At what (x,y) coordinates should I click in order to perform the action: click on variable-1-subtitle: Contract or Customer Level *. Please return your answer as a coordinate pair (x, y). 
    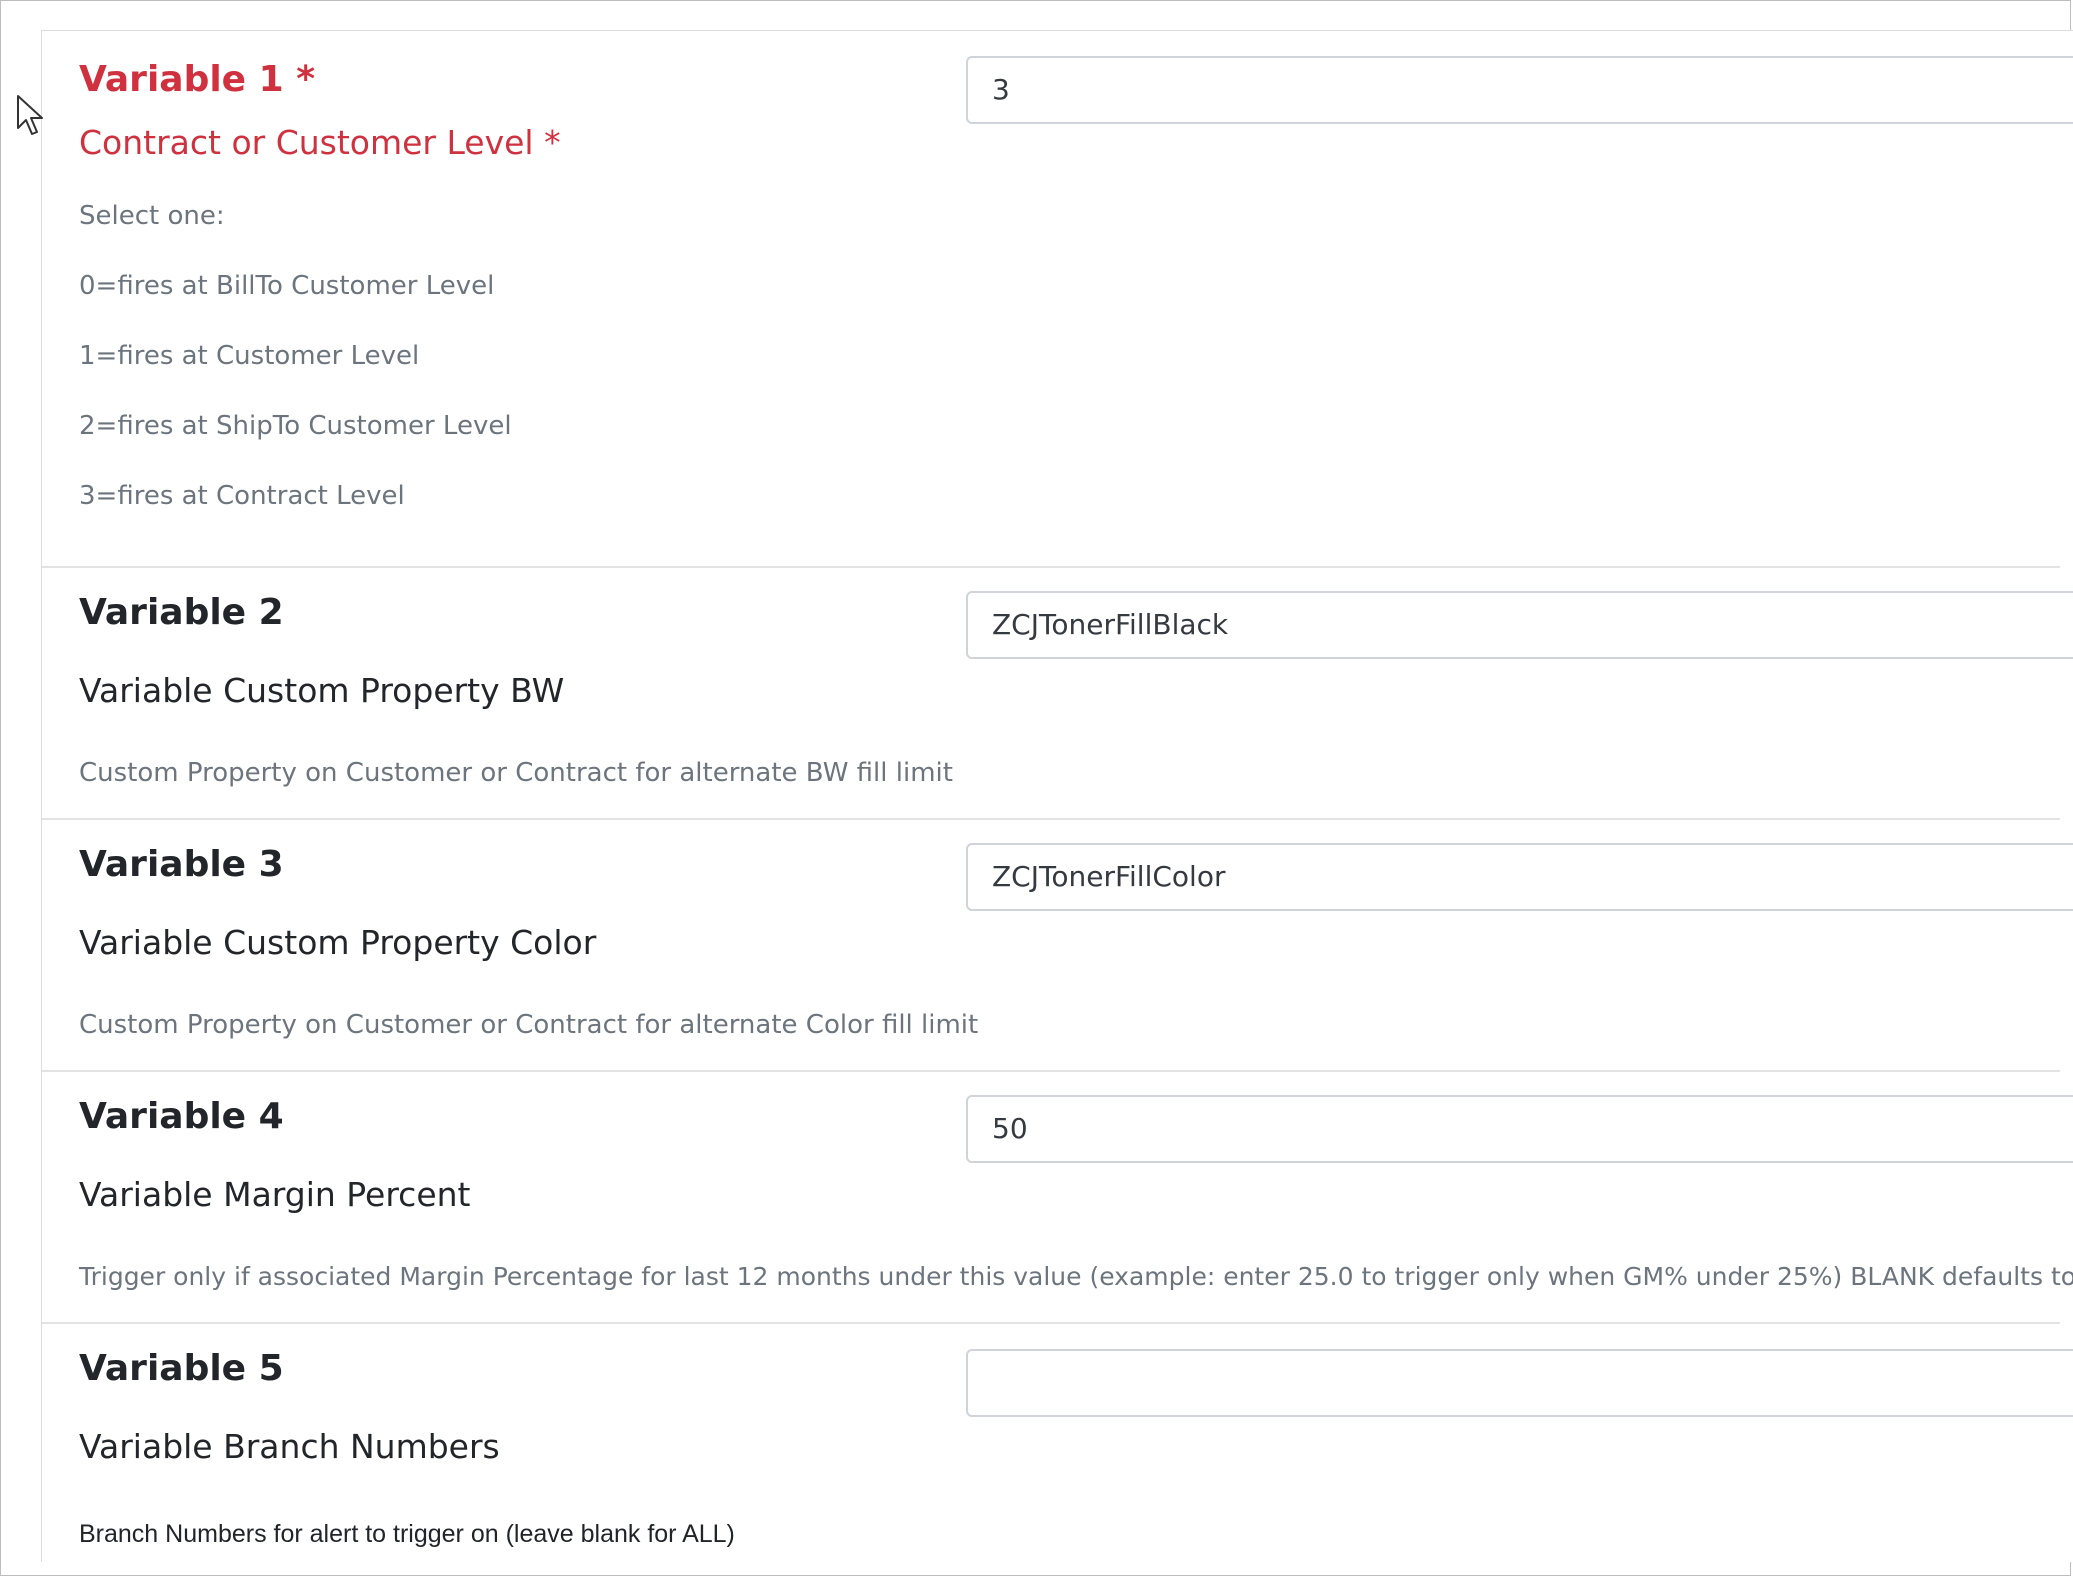
    Looking at the image, I should click on (320, 142).